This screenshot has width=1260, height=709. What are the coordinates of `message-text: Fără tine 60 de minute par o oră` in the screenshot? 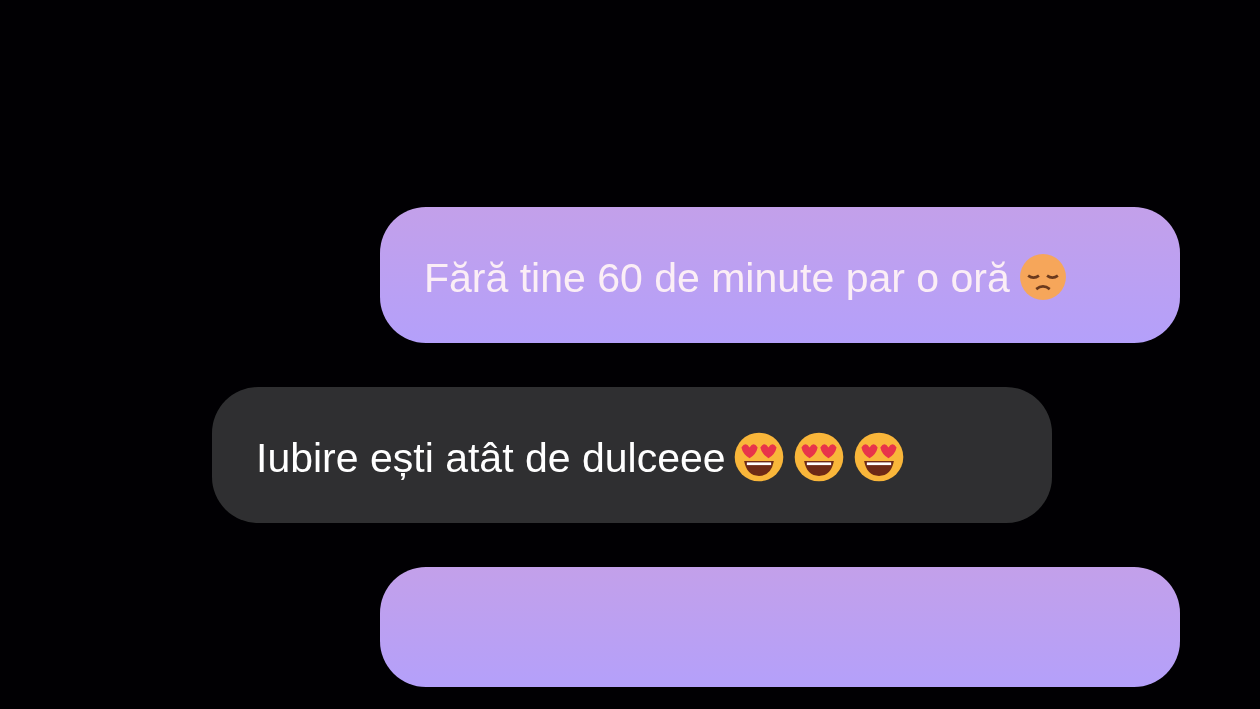 It's located at (717, 278).